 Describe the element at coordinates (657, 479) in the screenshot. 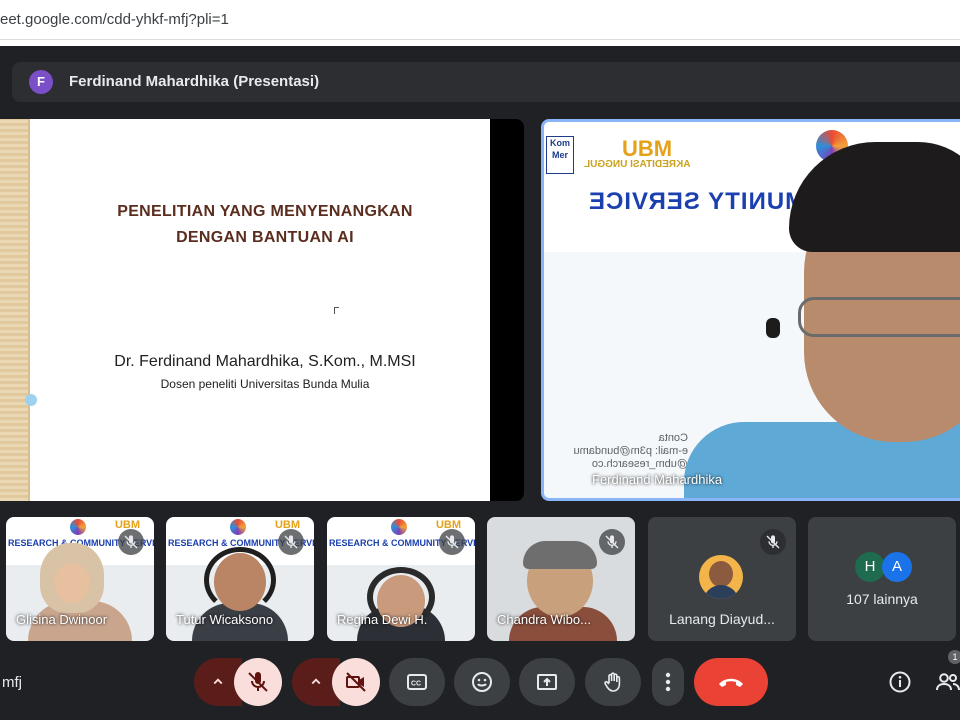

I see `speaker-name-label: Ferdinand Mahardhika` at that location.